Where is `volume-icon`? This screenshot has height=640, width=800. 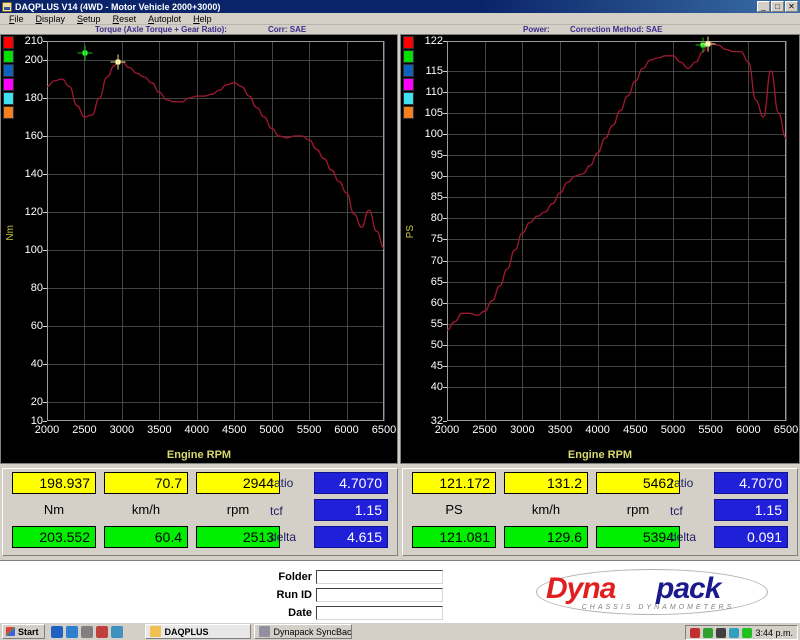 volume-icon is located at coordinates (708, 632).